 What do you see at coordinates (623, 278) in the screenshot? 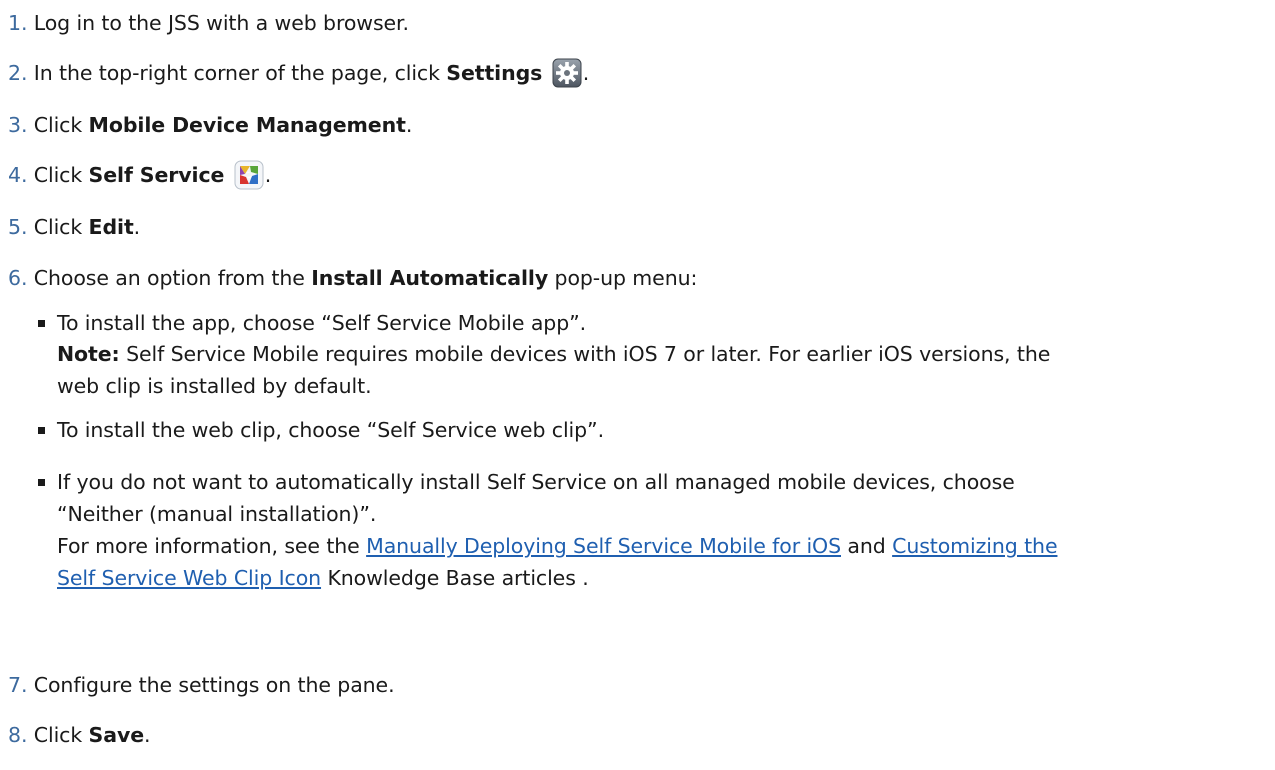
I see `step-text-suffix: pop-up menu:` at bounding box center [623, 278].